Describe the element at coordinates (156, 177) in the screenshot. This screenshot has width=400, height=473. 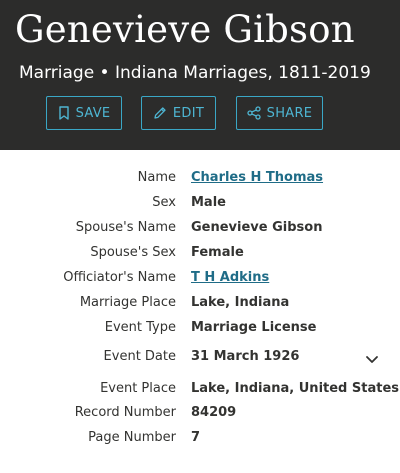
I see `field-label: Name` at that location.